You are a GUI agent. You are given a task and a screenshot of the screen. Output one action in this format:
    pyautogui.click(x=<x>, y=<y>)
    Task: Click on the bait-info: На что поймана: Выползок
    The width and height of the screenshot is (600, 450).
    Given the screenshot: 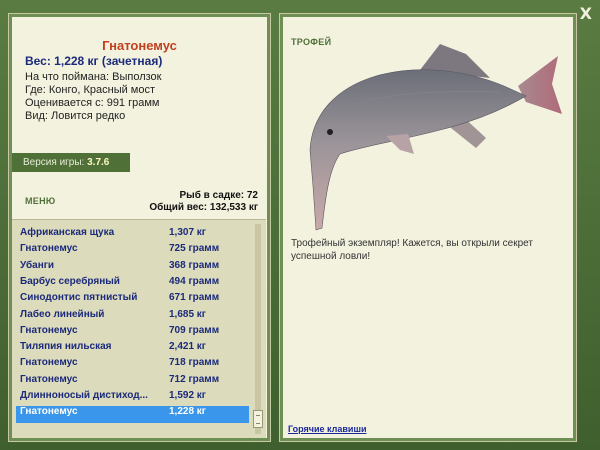 What is the action you would take?
    pyautogui.click(x=93, y=77)
    